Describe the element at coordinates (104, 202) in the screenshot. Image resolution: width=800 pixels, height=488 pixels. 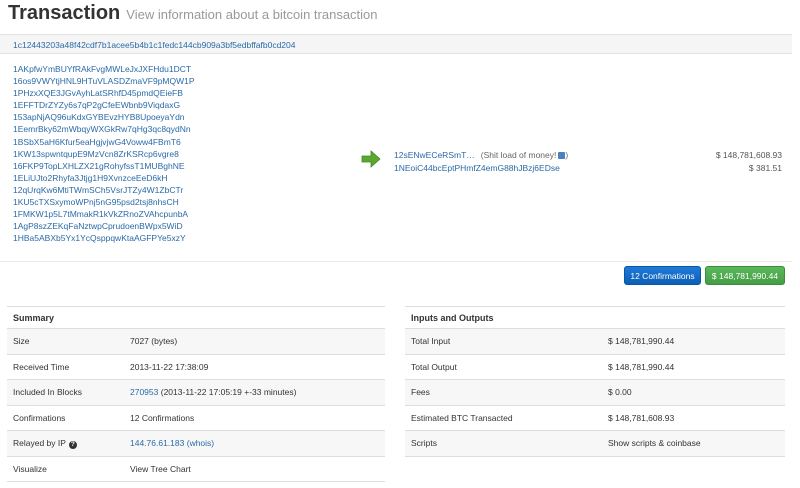
I see `input-address: 1KU5cTXSxymoWPnj5nG95psd2tsj8nhsCH` at that location.